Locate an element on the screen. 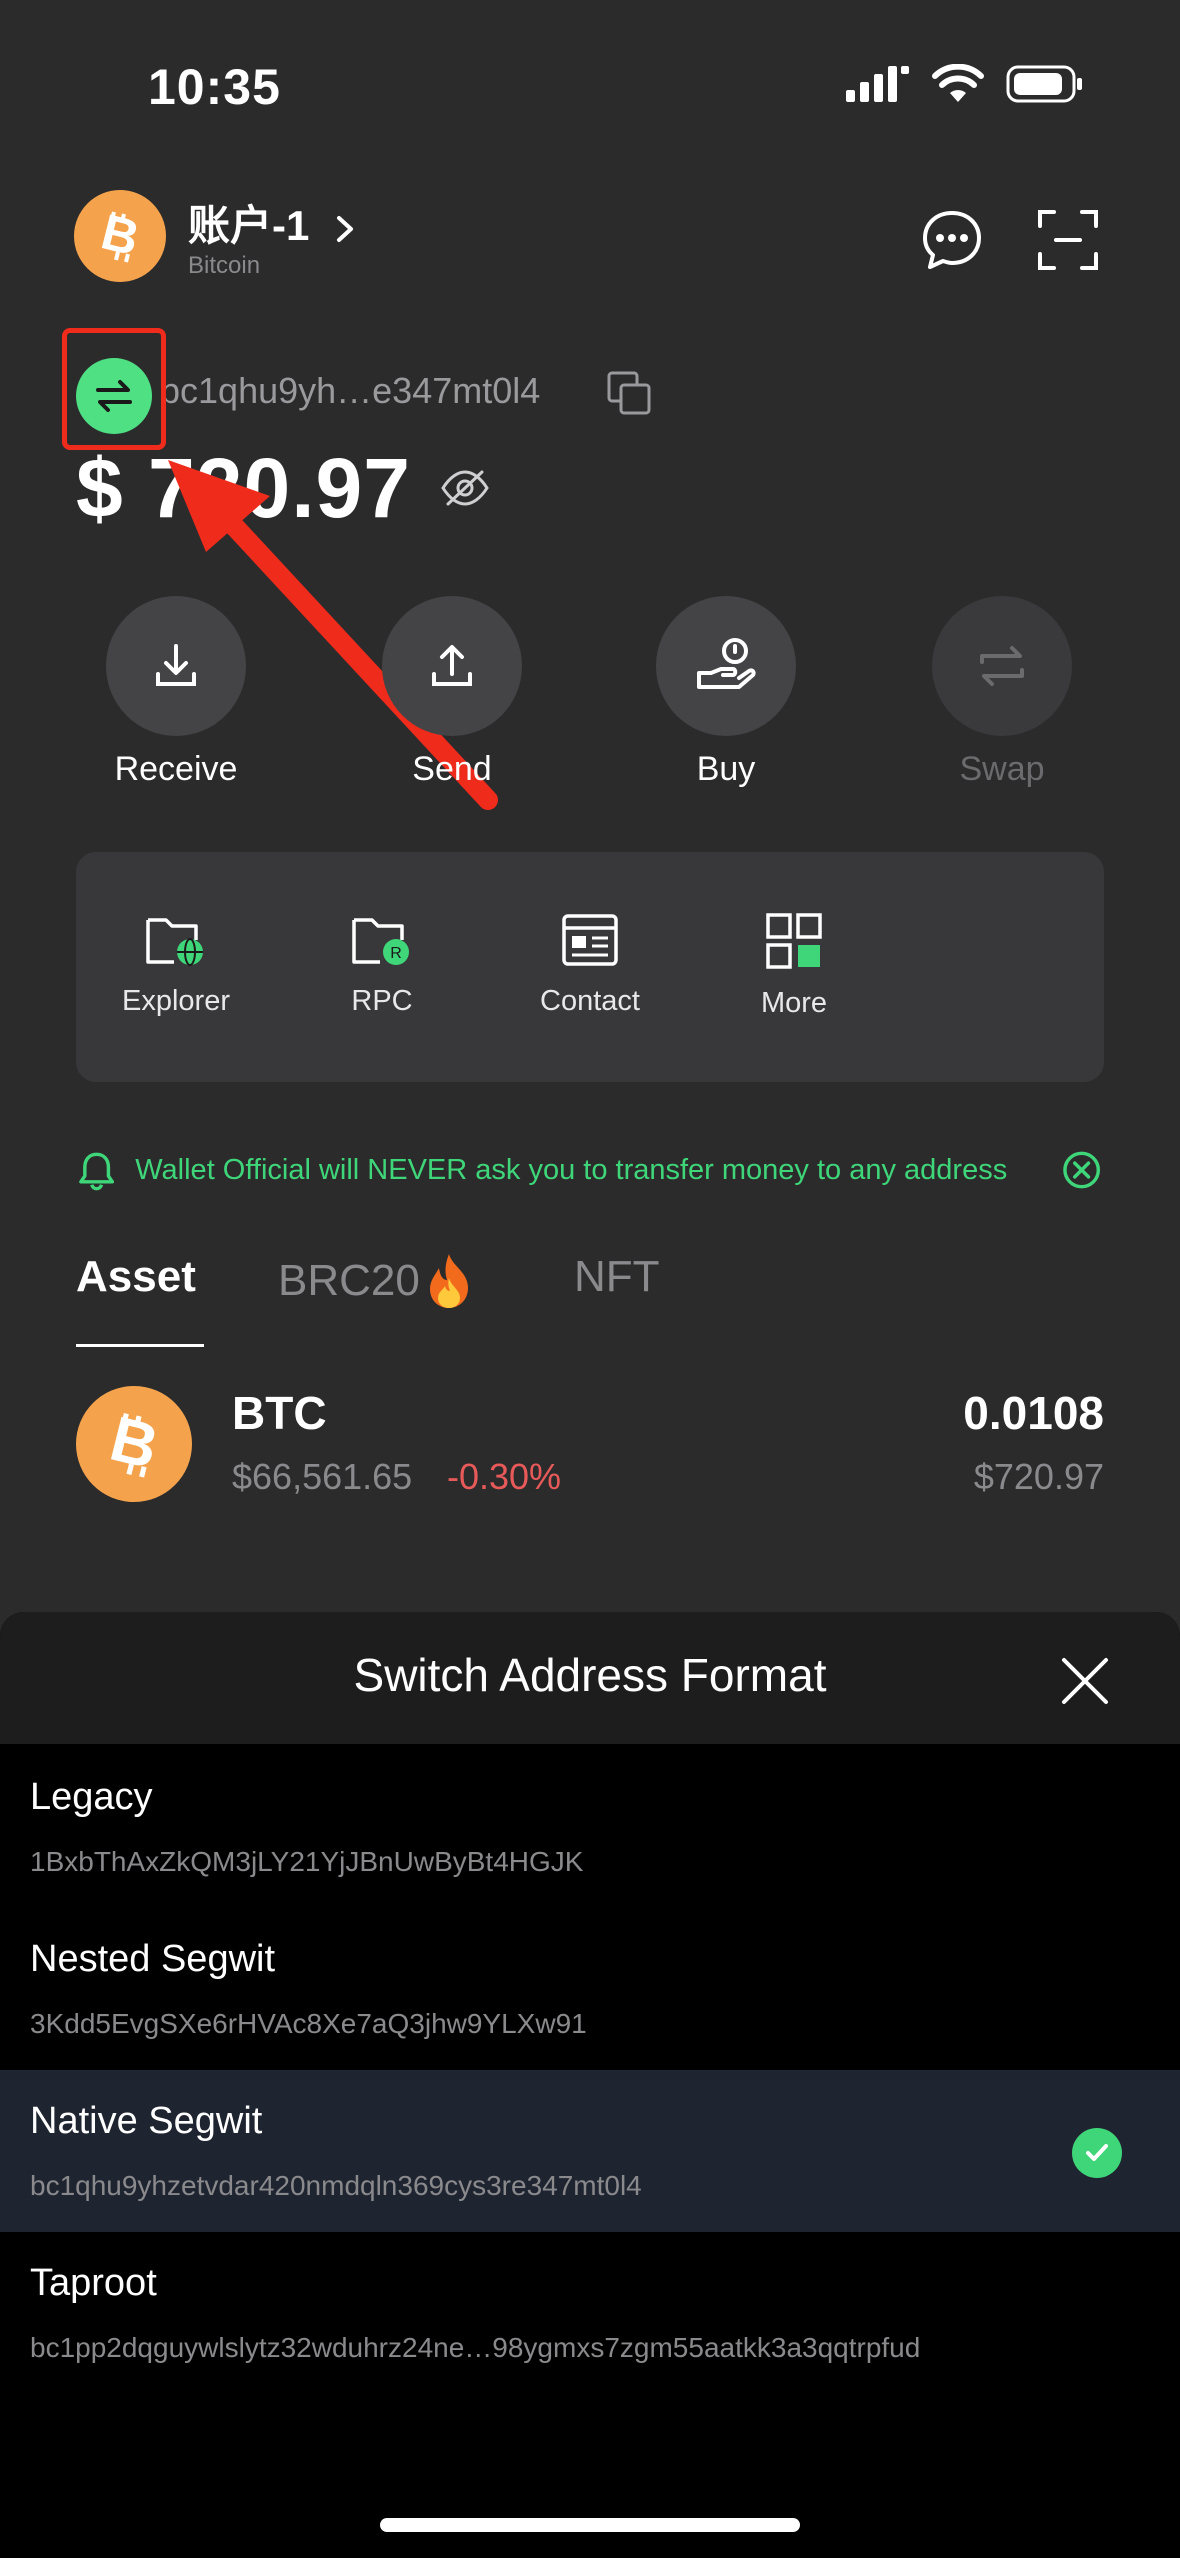 The width and height of the screenshot is (1180, 2558). scan-icon is located at coordinates (1068, 240).